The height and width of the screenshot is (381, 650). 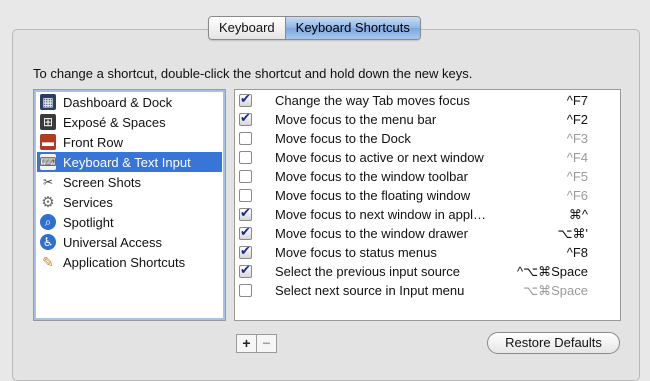 I want to click on shortcut-key: ^F6, so click(x=577, y=195).